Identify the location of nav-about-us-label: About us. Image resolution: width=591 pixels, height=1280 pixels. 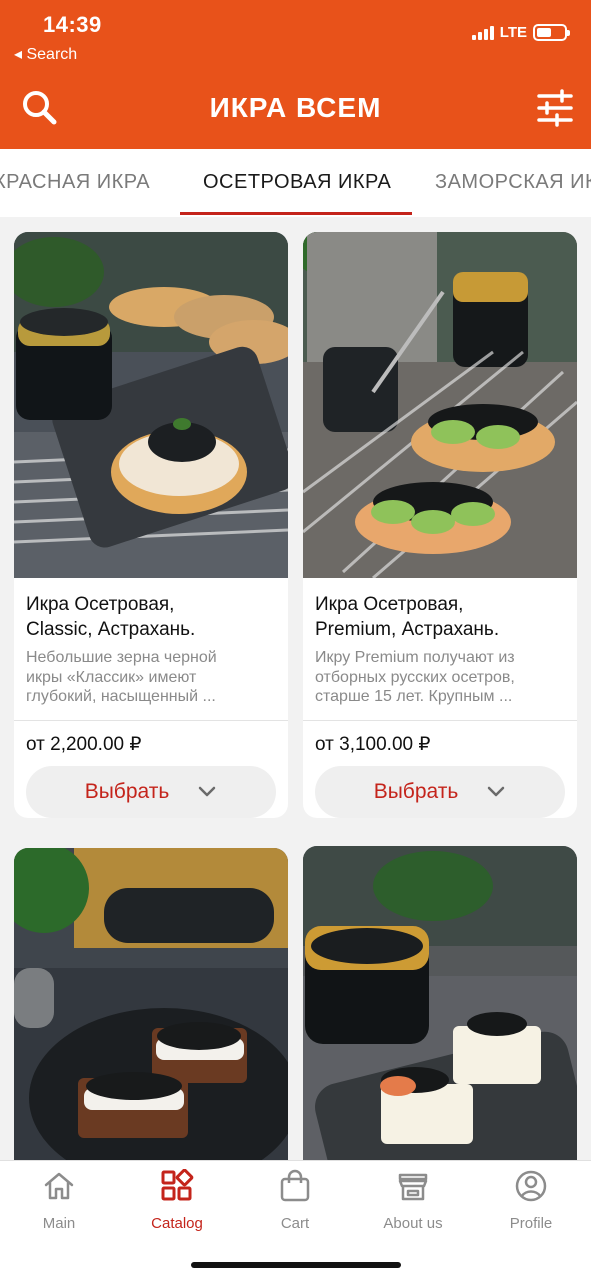
(413, 1223).